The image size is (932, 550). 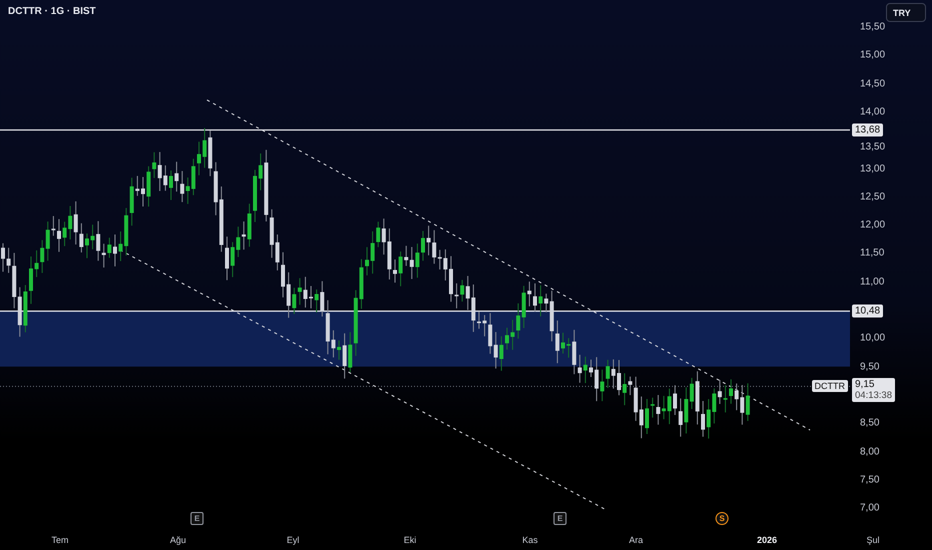 I want to click on time-axis-label: Eki, so click(x=410, y=540).